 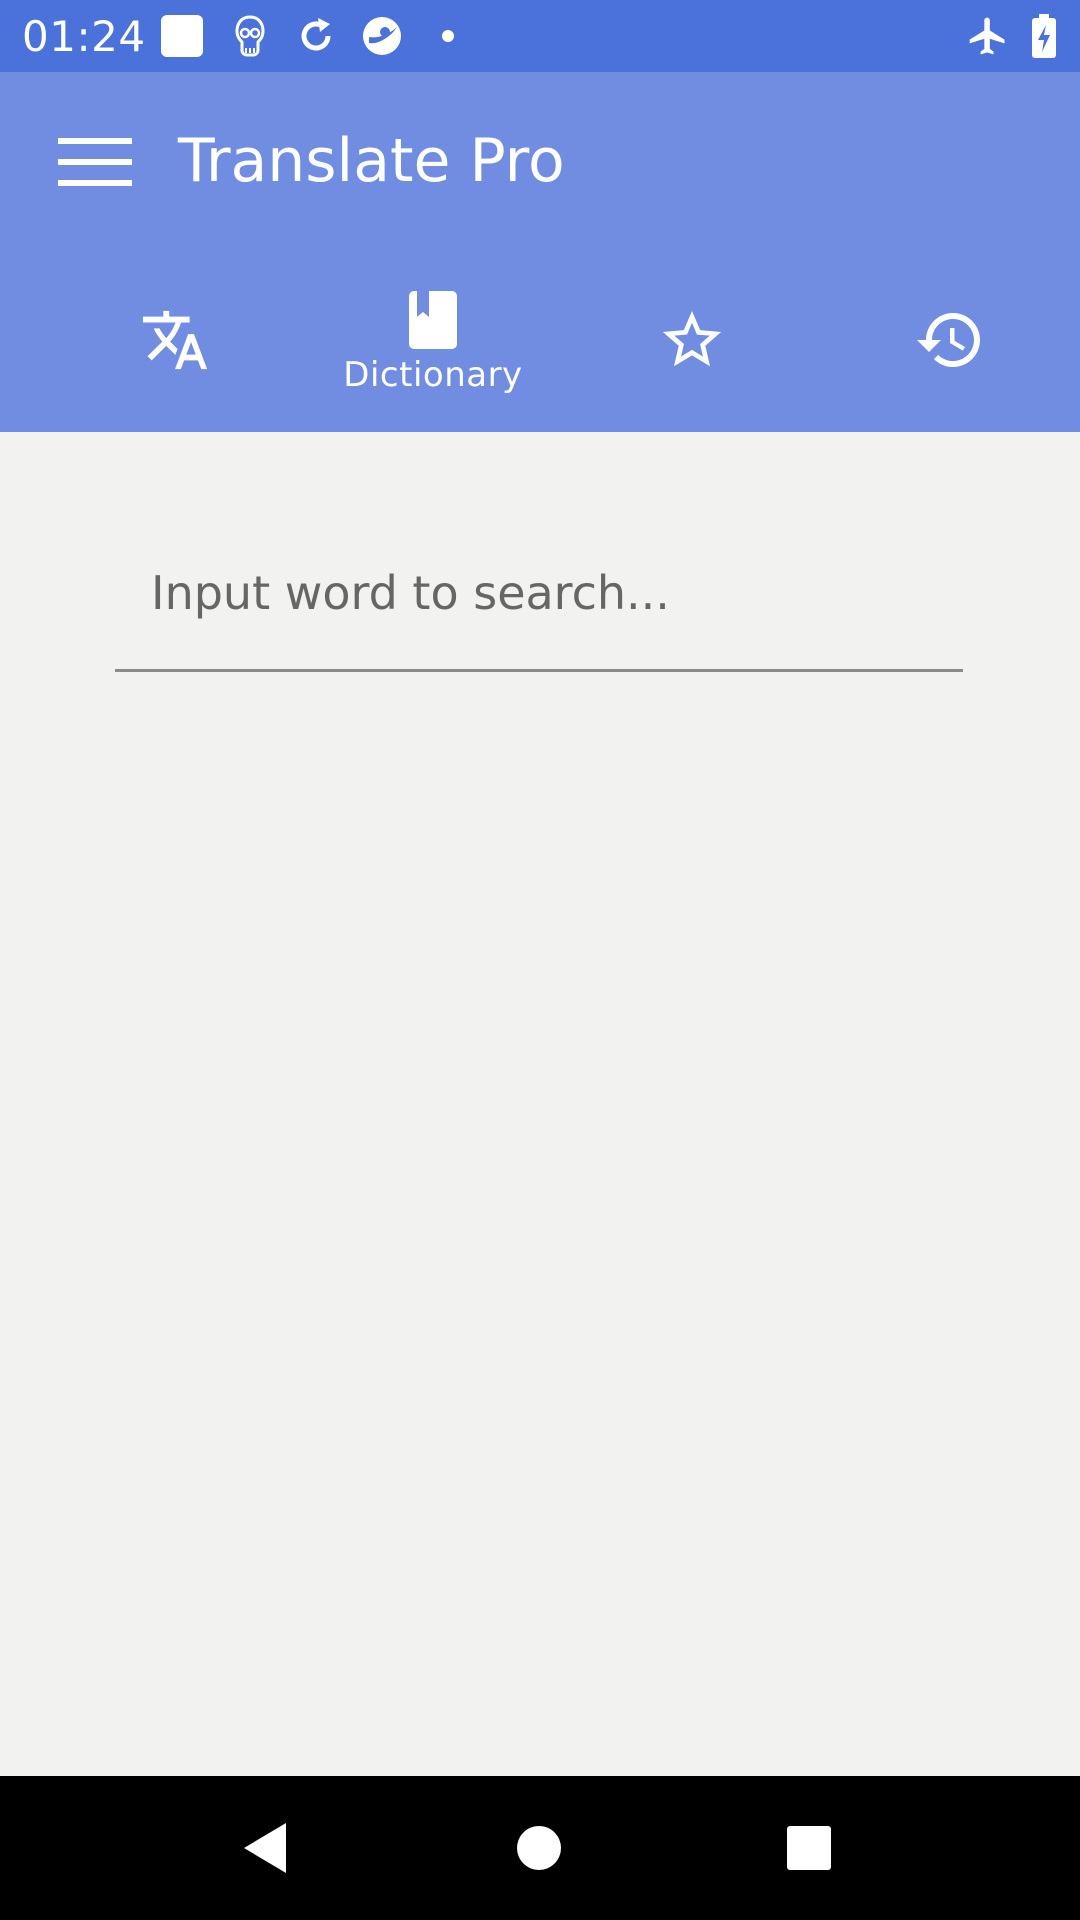 I want to click on tab-translate, so click(x=175, y=342).